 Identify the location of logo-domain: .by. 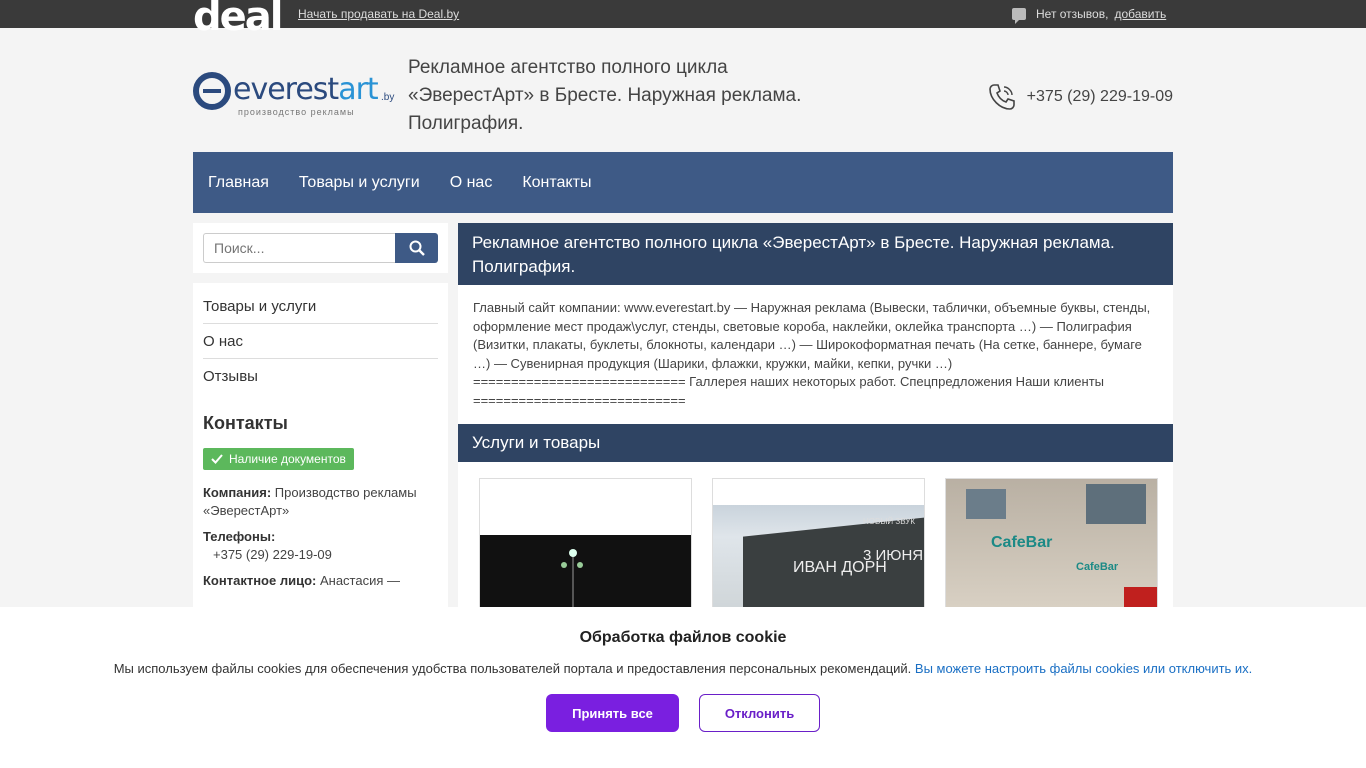
(388, 97).